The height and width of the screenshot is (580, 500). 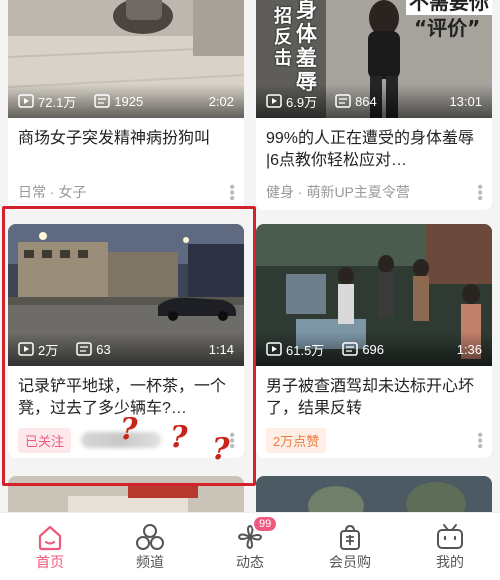 What do you see at coordinates (469, 349) in the screenshot?
I see `video-duration: 1:36` at bounding box center [469, 349].